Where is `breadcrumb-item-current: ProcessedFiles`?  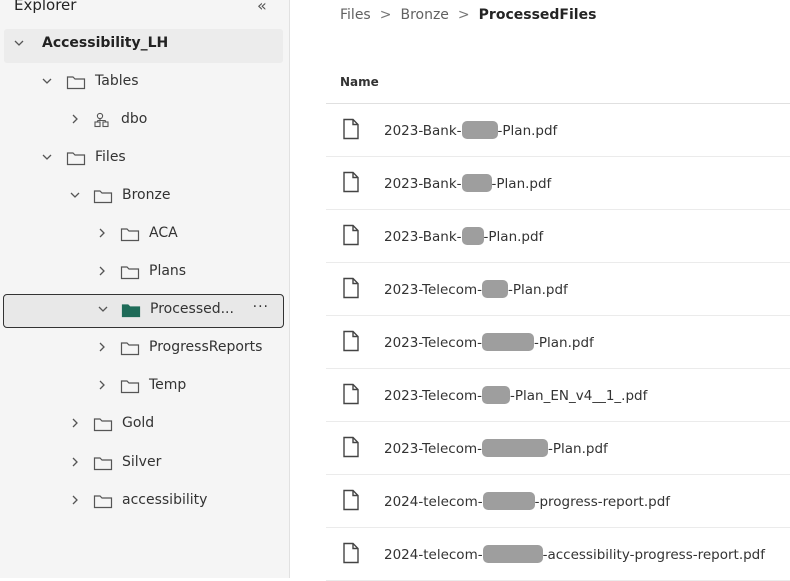 breadcrumb-item-current: ProcessedFiles is located at coordinates (537, 15).